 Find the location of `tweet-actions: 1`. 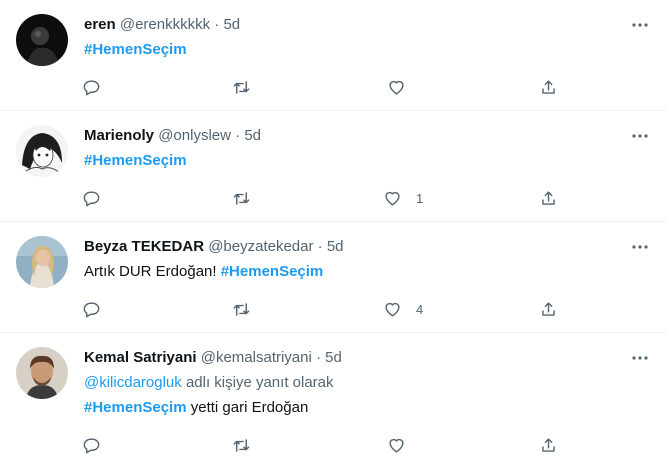

tweet-actions: 1 is located at coordinates (322, 198).